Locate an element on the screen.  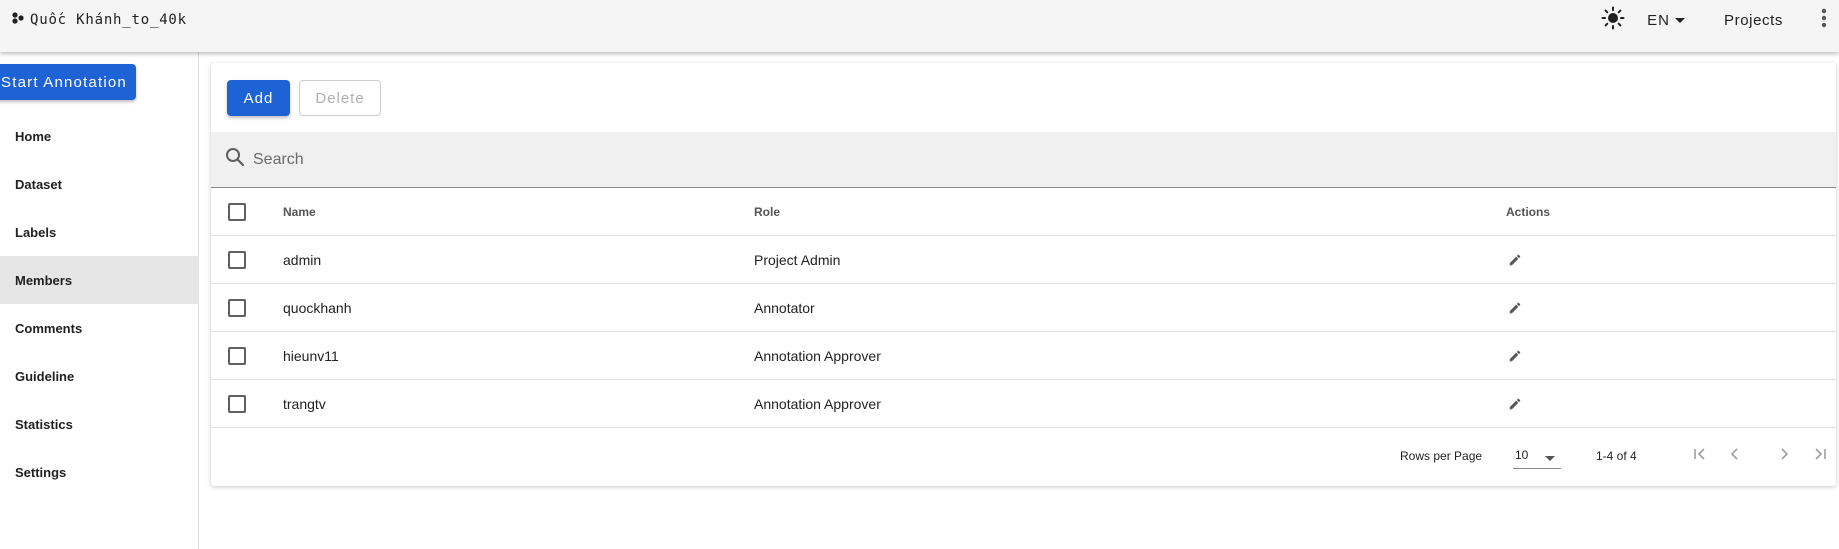
sidebar-item-home: Home is located at coordinates (99, 136).